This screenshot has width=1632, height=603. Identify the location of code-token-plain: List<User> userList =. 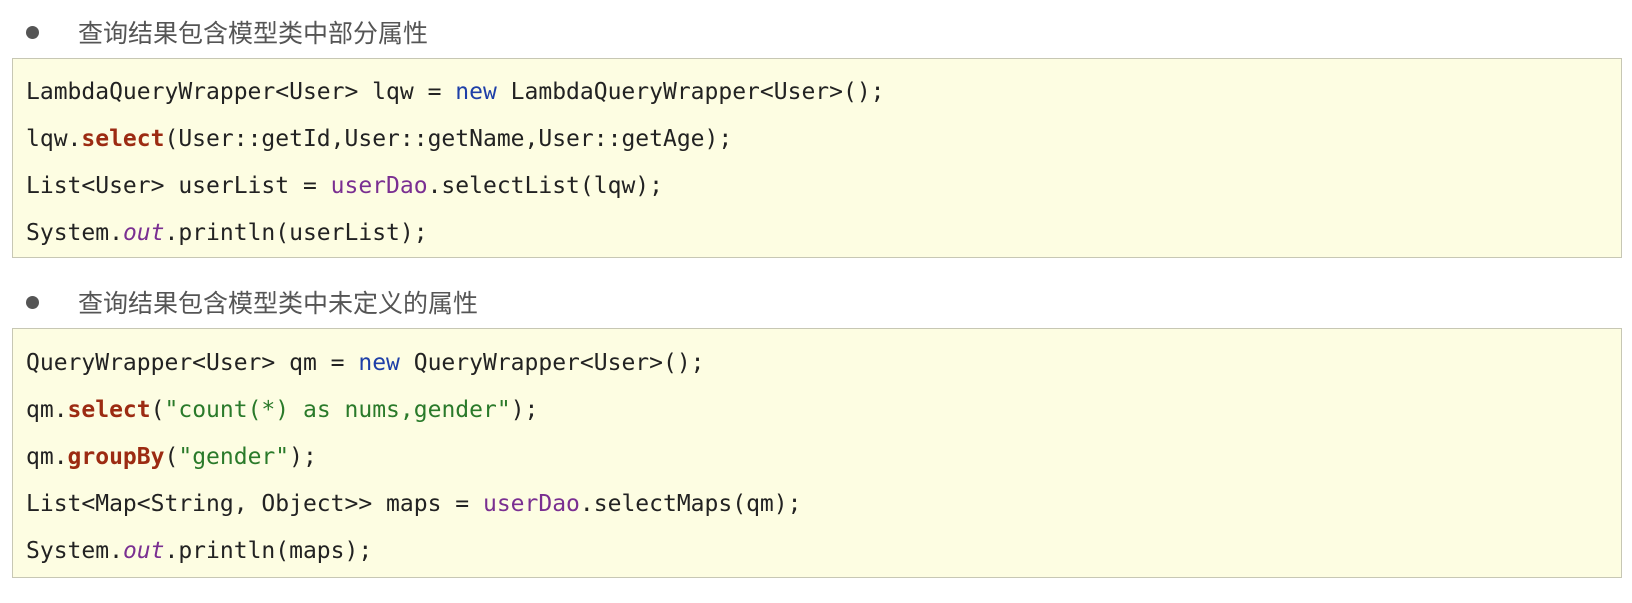
(178, 186).